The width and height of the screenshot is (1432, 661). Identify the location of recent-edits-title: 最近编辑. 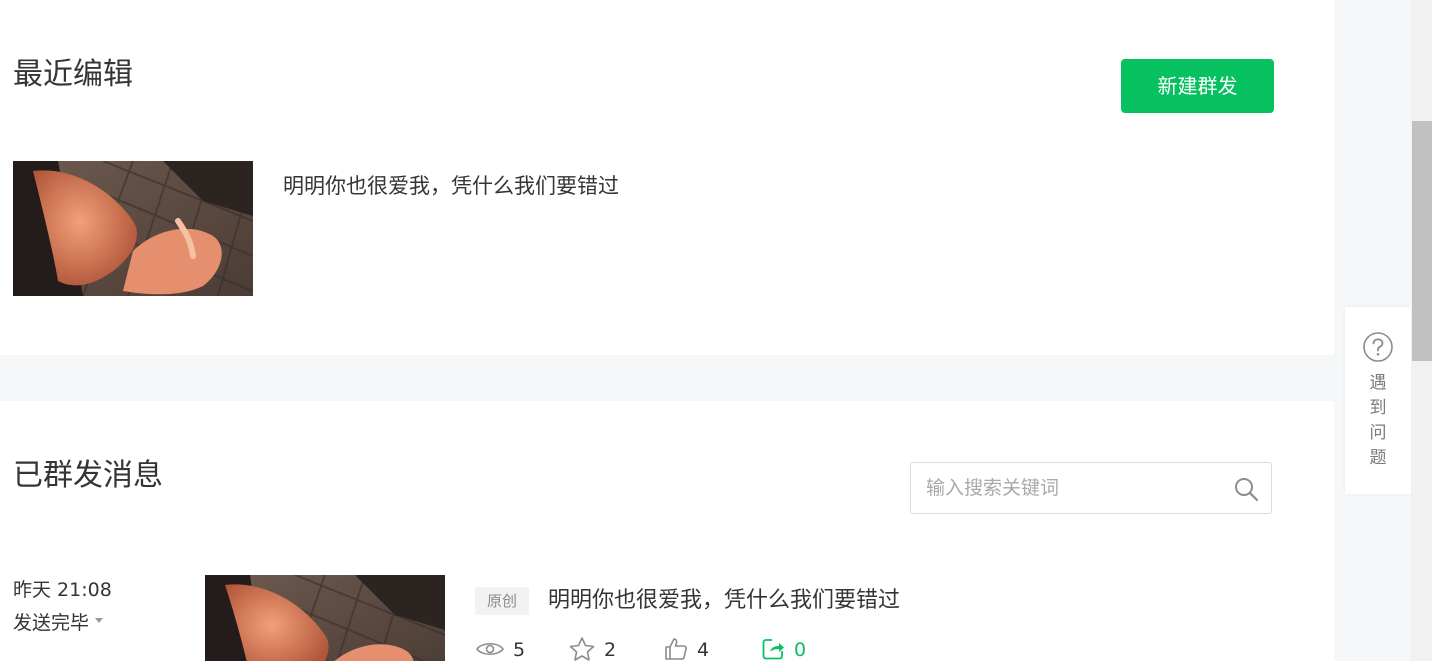
(73, 74).